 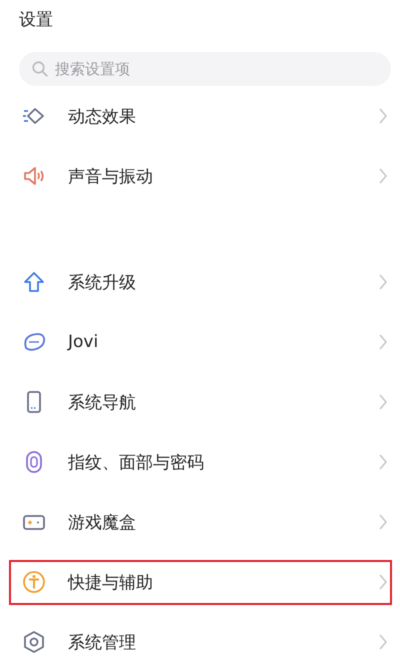 I want to click on hexagon-icon, so click(x=34, y=642).